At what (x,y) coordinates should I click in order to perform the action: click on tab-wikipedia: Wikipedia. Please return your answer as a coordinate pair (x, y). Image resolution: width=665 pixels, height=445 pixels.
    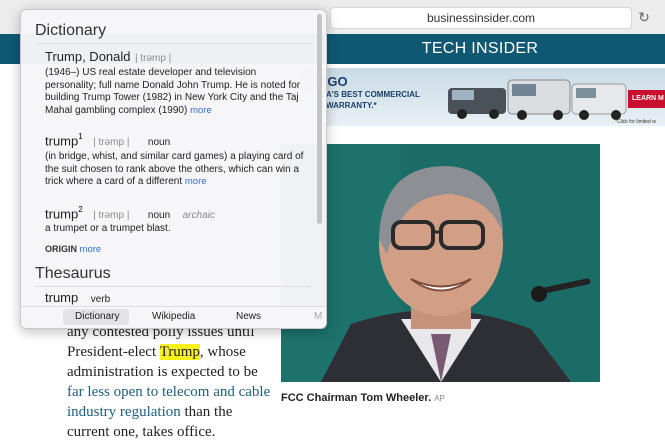
    Looking at the image, I should click on (173, 316).